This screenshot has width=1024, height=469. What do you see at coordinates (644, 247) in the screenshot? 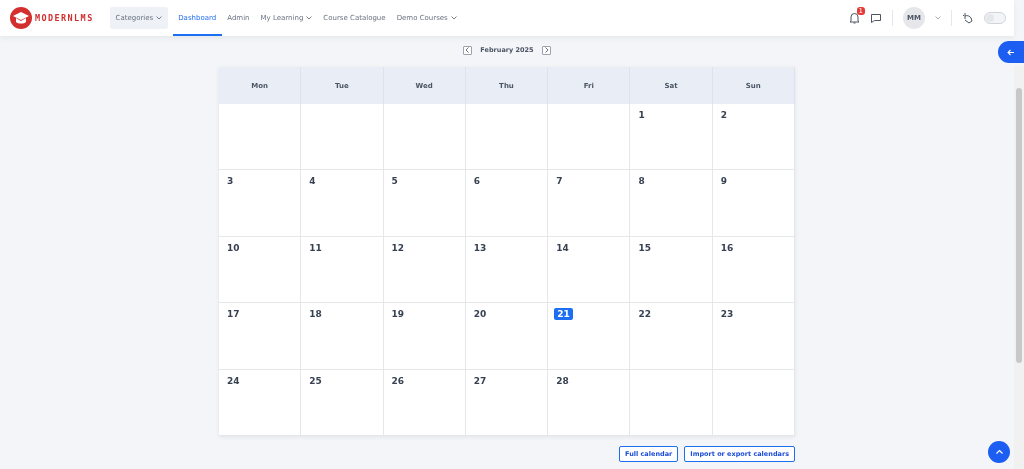
I see `day-number: 15` at bounding box center [644, 247].